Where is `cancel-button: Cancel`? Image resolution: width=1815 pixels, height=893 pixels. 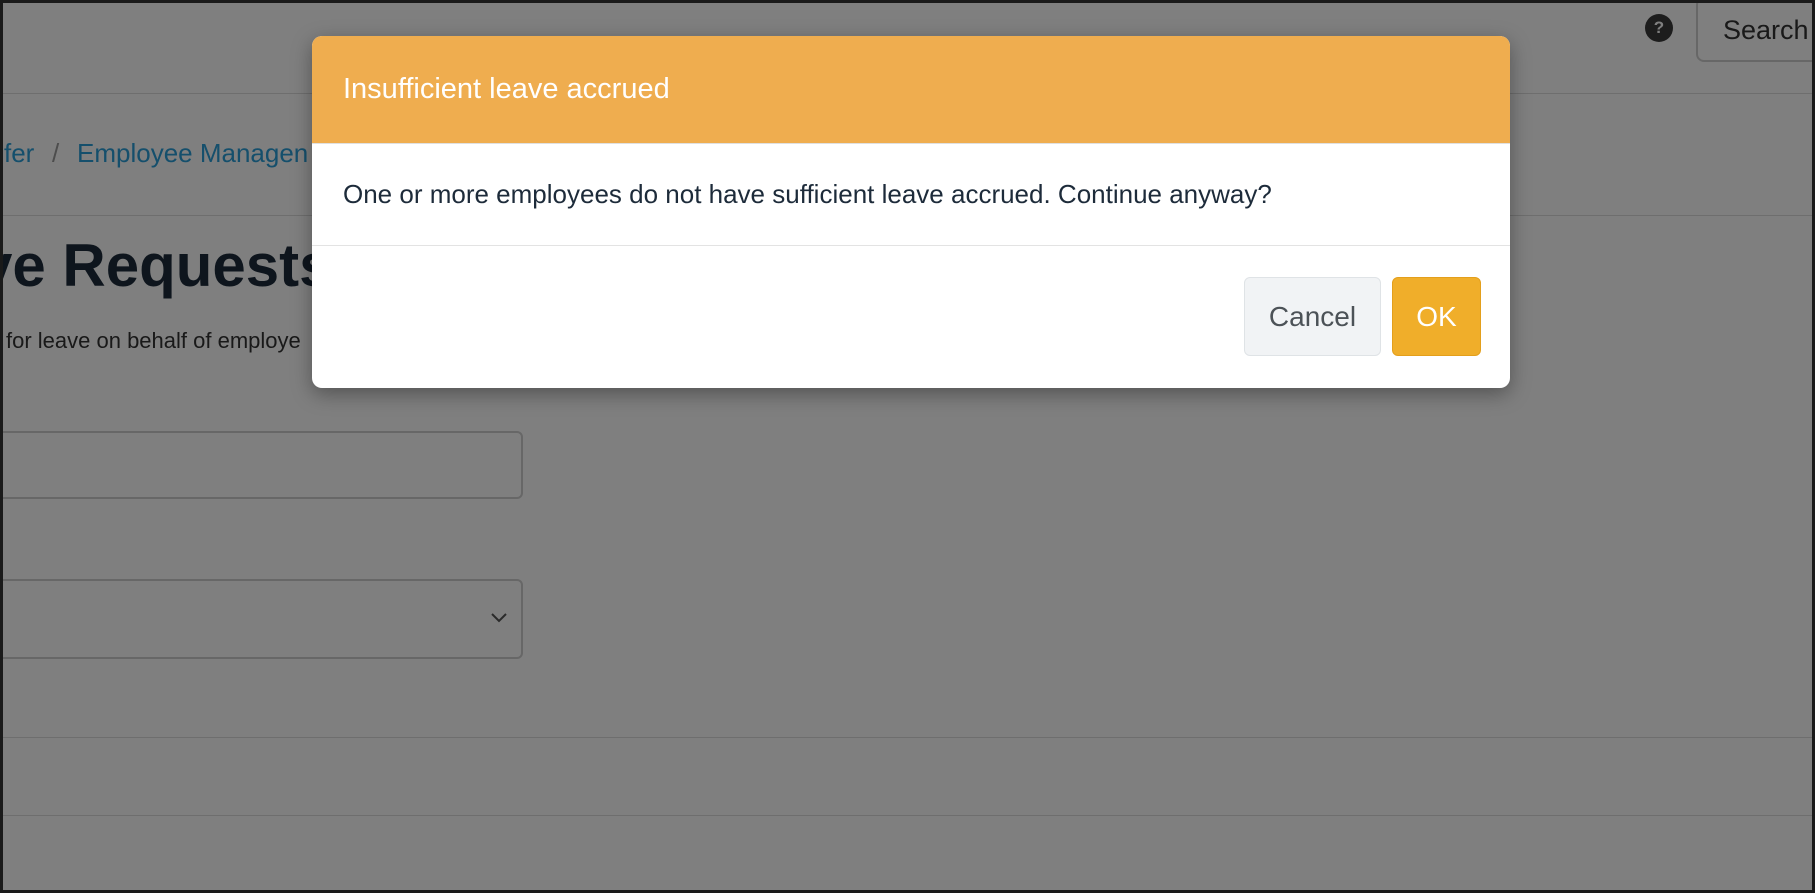
cancel-button: Cancel is located at coordinates (1312, 316).